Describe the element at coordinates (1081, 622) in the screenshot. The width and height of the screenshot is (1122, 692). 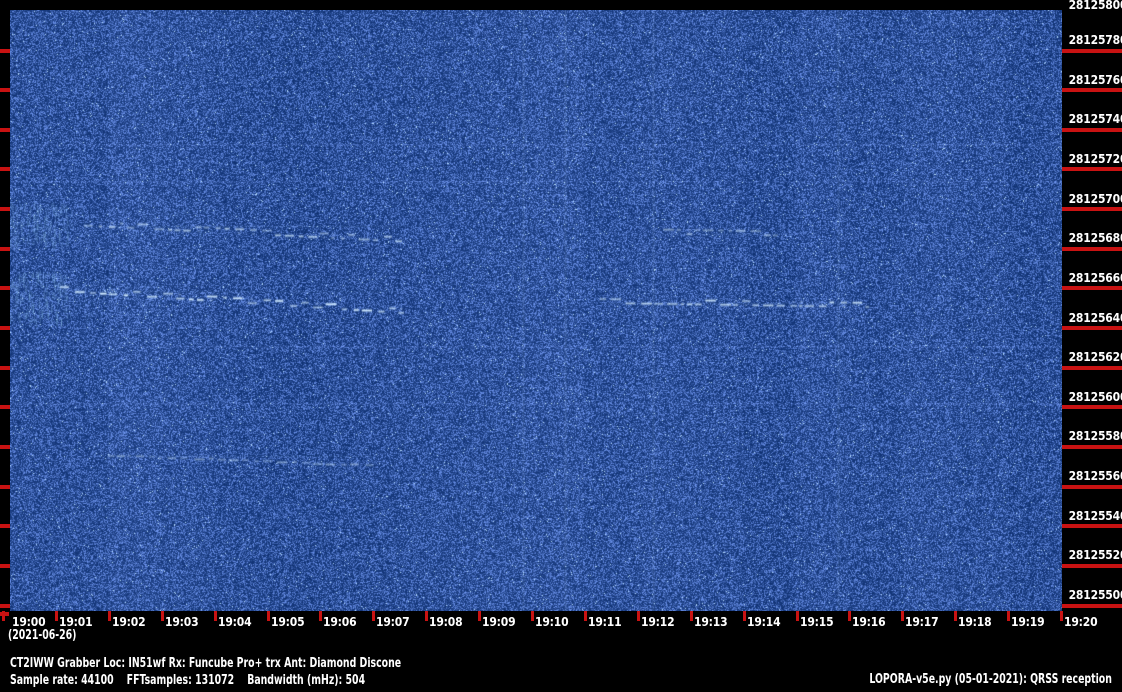
I see `time-tick-label: 19:20` at that location.